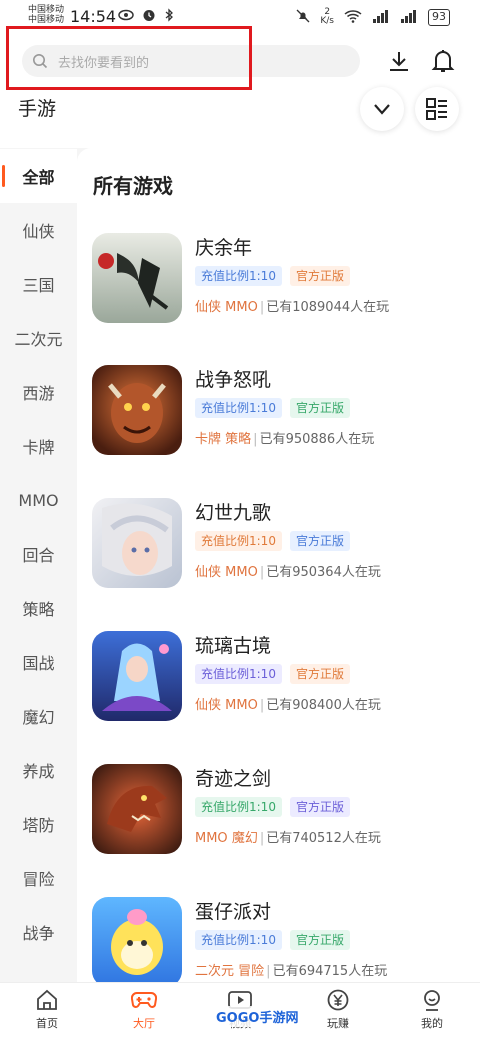 The width and height of the screenshot is (480, 1040). What do you see at coordinates (208, 439) in the screenshot?
I see `category-1: 卡牌` at bounding box center [208, 439].